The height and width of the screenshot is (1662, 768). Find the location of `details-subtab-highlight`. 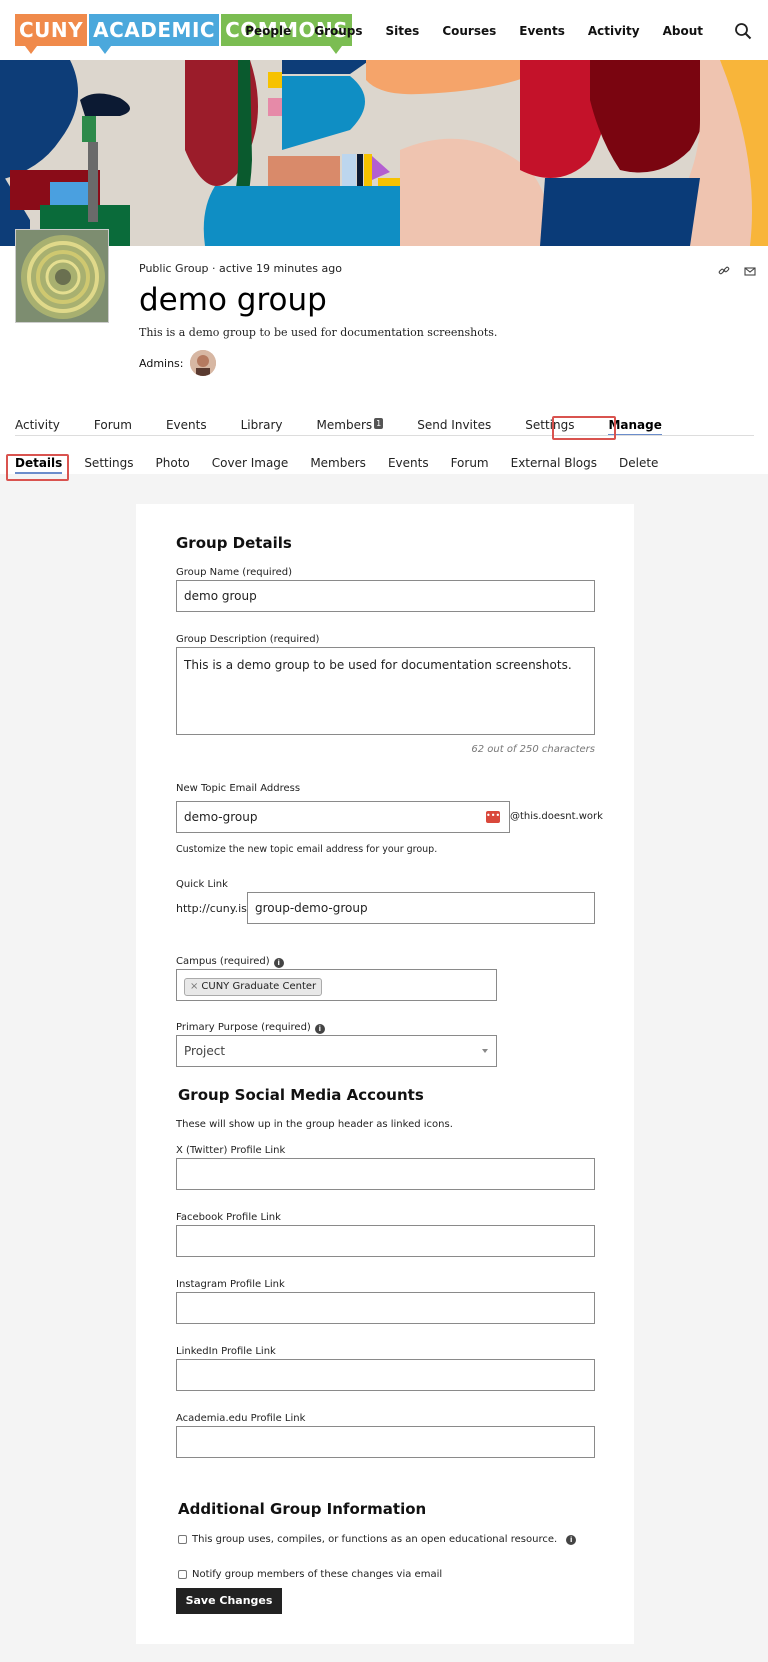

details-subtab-highlight is located at coordinates (37, 467).